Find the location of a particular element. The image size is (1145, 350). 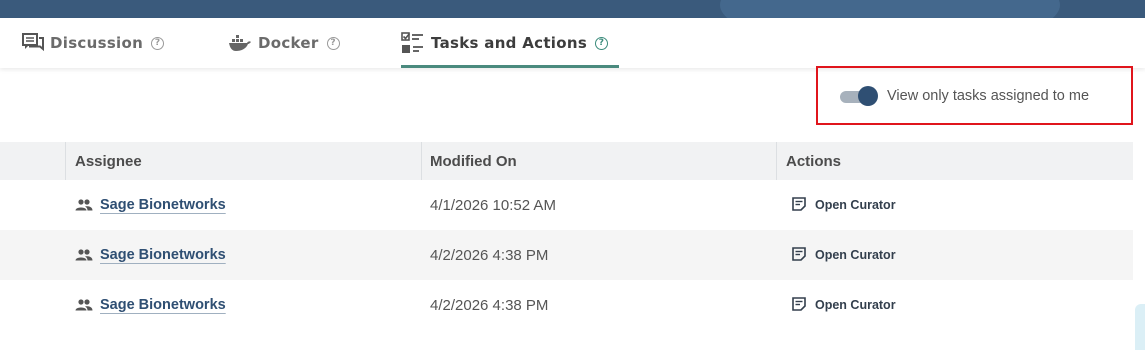

top-banner is located at coordinates (572, 9).